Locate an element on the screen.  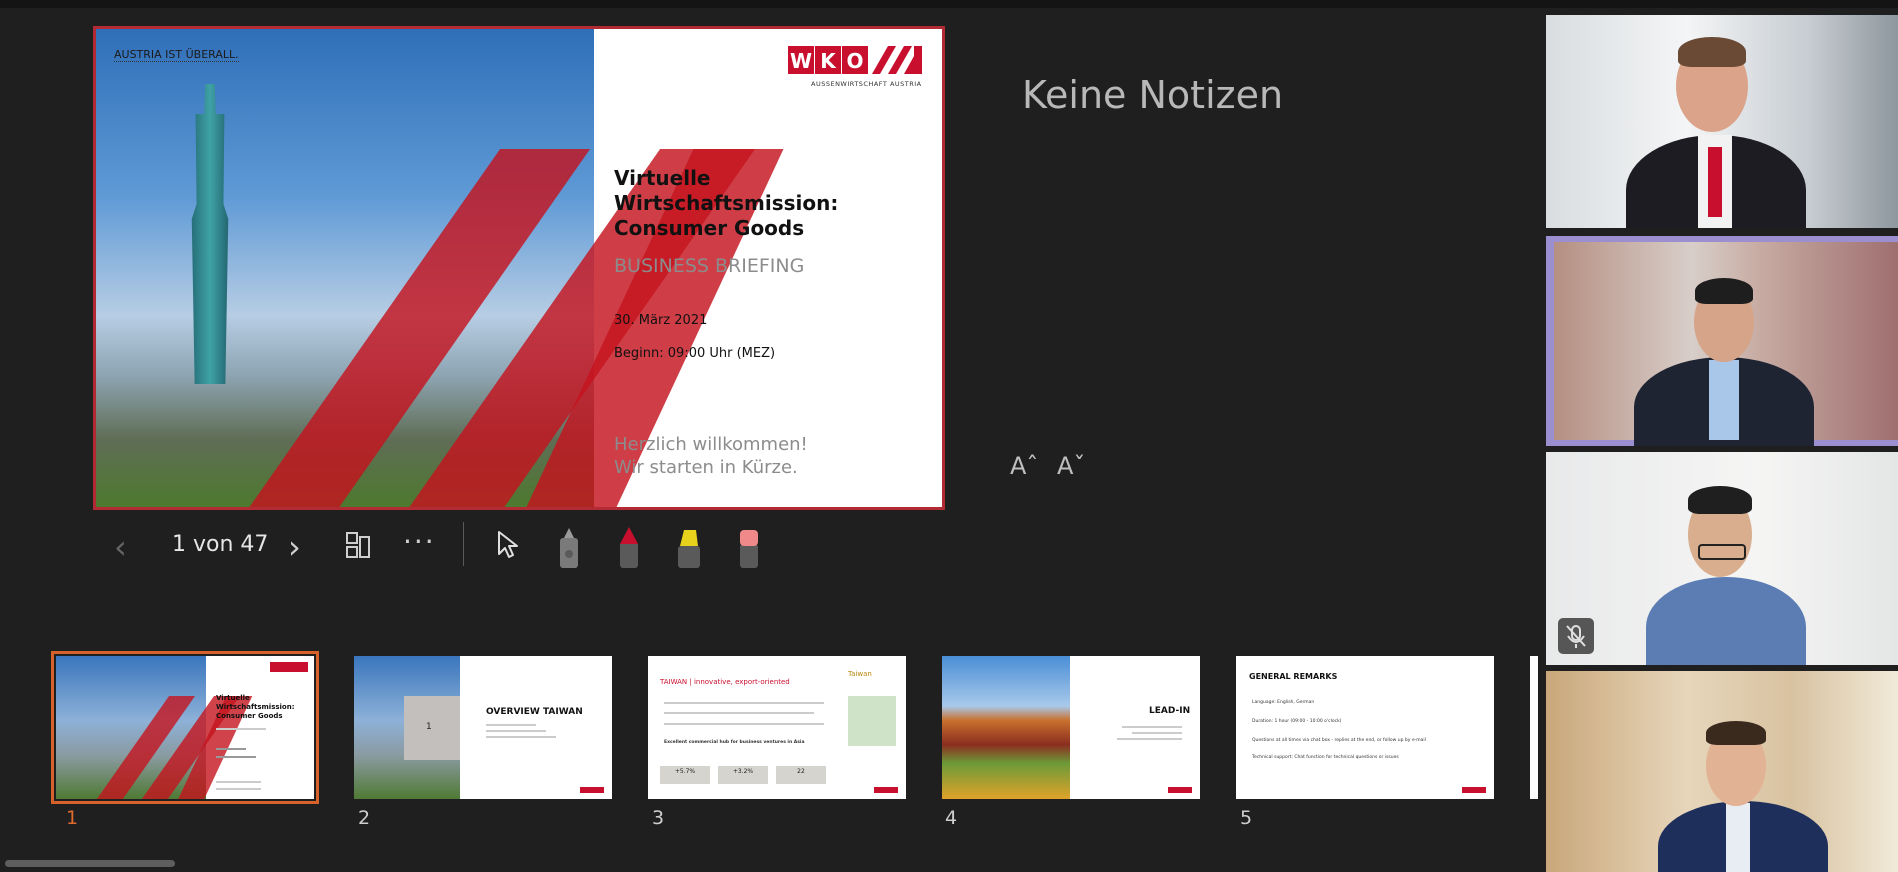
slide-title-line: Virtuelle Wirtschaftsmission: is located at coordinates (726, 190).